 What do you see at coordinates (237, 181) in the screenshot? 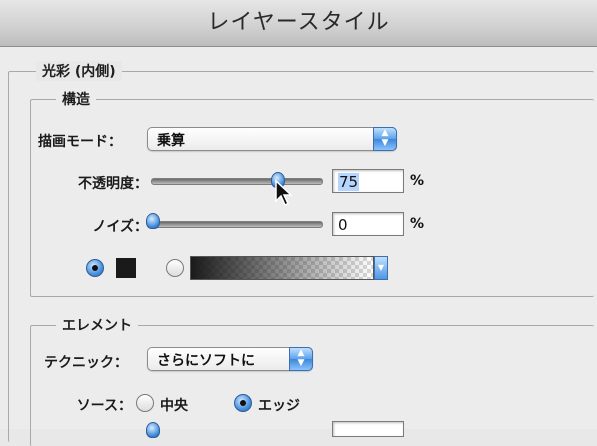
I see `opacity-slider-track` at bounding box center [237, 181].